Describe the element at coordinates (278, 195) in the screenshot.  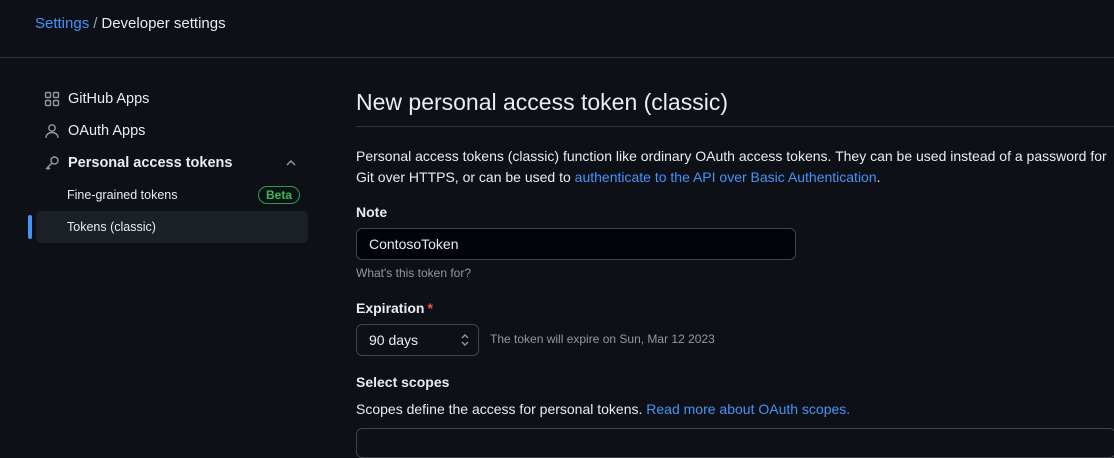
I see `beta-badge: Beta` at that location.